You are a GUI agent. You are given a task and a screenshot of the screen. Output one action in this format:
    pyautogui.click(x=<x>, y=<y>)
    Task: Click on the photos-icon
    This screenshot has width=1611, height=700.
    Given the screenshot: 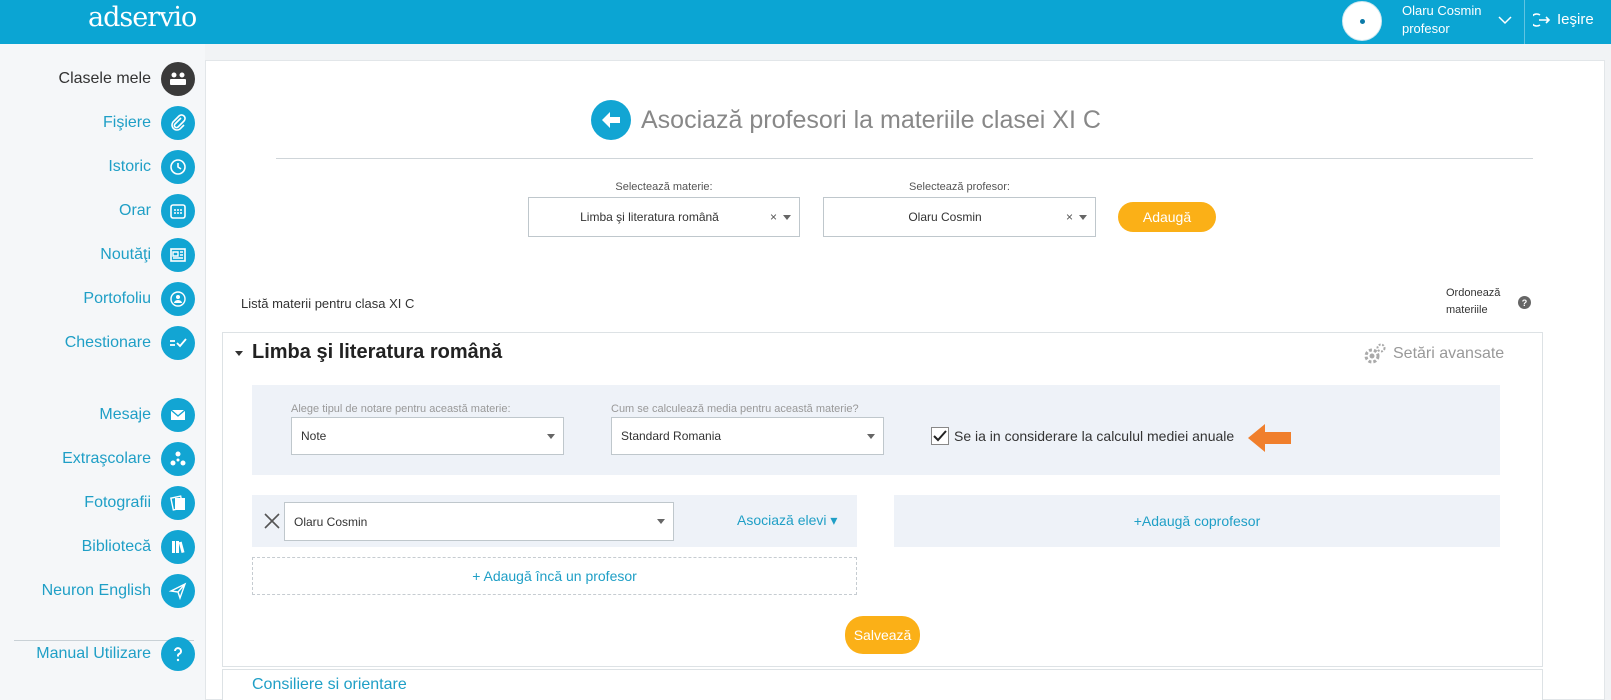 What is the action you would take?
    pyautogui.click(x=178, y=503)
    